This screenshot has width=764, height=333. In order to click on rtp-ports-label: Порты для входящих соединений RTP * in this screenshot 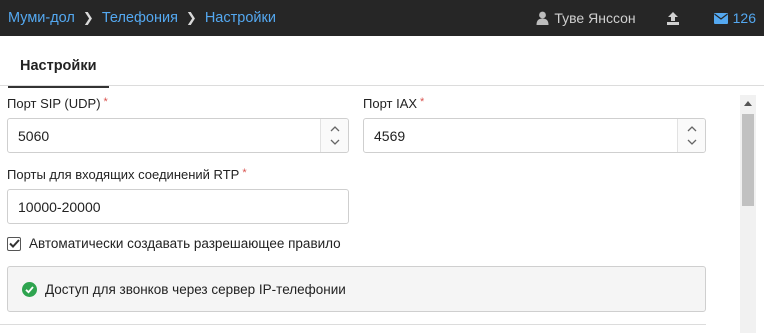, I will do `click(127, 174)`.